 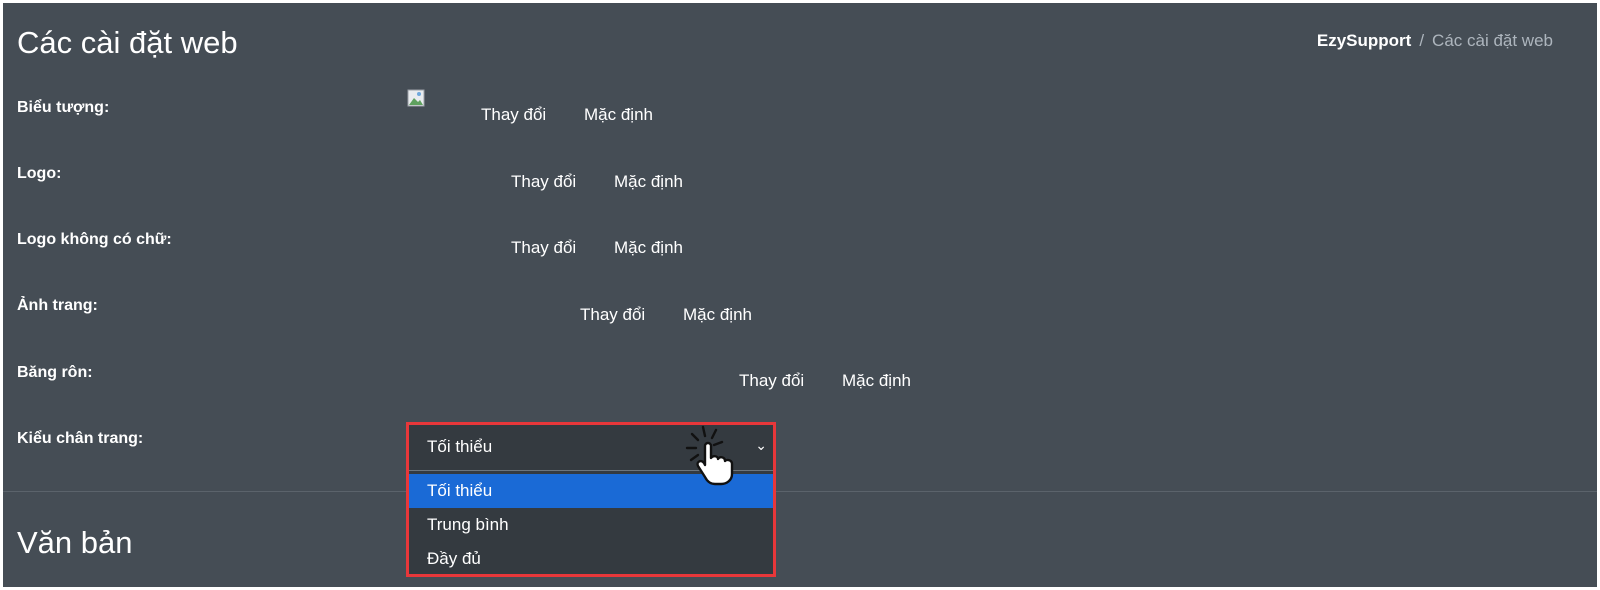 I want to click on chevron-down-icon: ⌄, so click(x=761, y=445).